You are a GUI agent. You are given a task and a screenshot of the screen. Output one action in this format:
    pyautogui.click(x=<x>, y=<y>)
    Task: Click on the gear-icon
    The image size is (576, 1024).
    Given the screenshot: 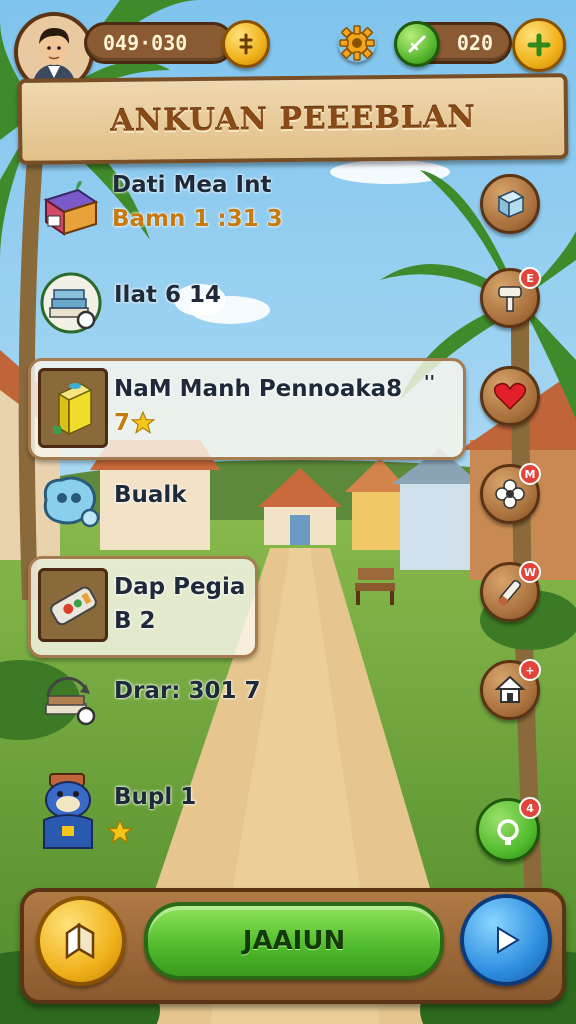 What is the action you would take?
    pyautogui.click(x=357, y=43)
    